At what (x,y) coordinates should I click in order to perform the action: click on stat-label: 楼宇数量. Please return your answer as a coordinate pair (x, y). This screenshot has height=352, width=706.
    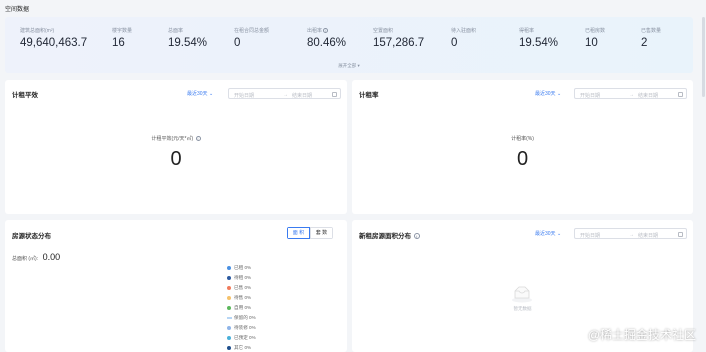
    Looking at the image, I should click on (122, 31).